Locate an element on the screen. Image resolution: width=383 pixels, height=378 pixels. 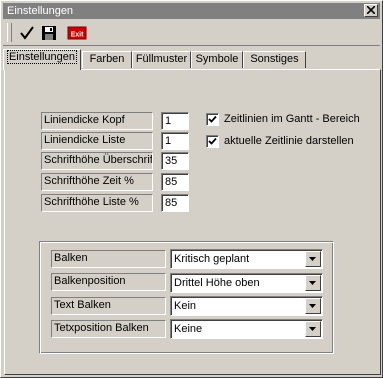
tab-symbole: Symbole is located at coordinates (217, 59).